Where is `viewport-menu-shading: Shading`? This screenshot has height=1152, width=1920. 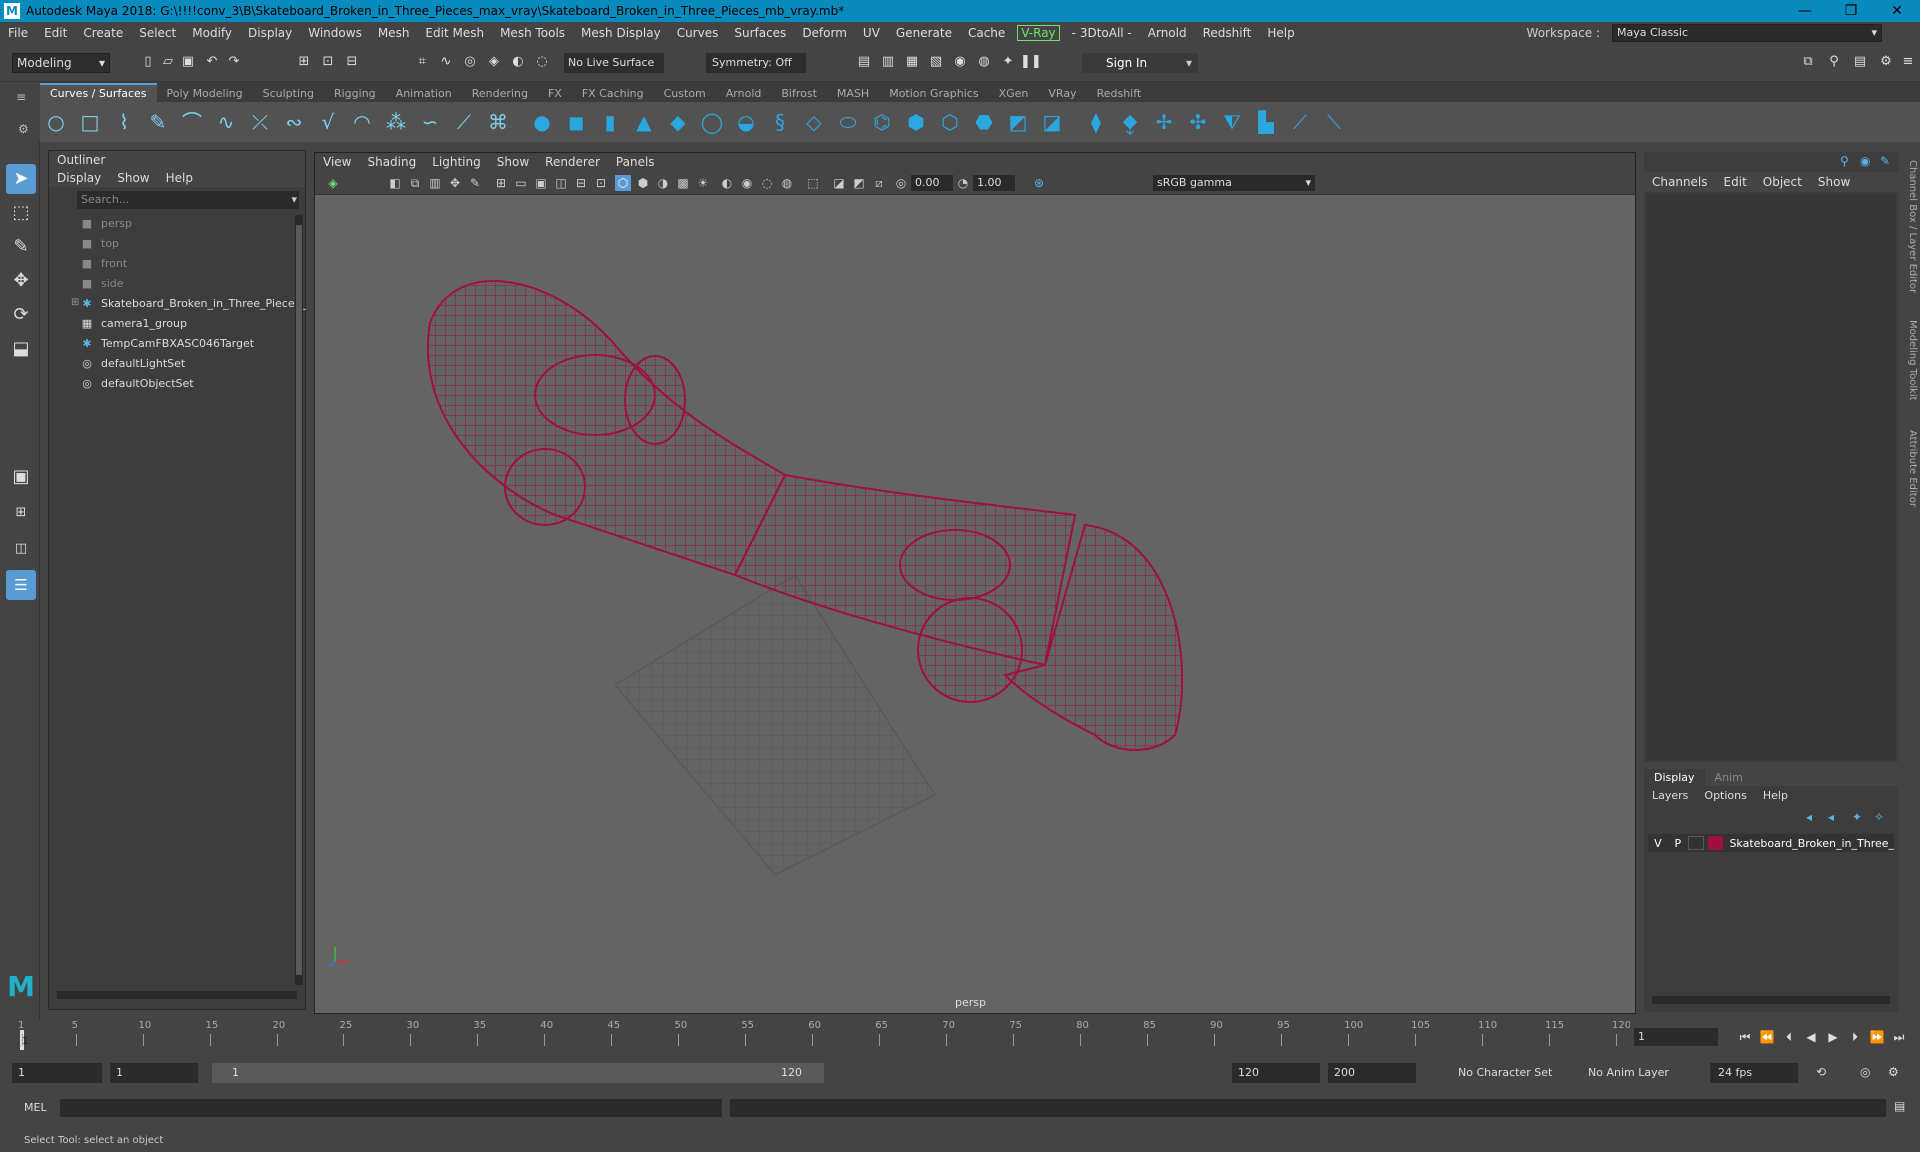
viewport-menu-shading: Shading is located at coordinates (391, 162).